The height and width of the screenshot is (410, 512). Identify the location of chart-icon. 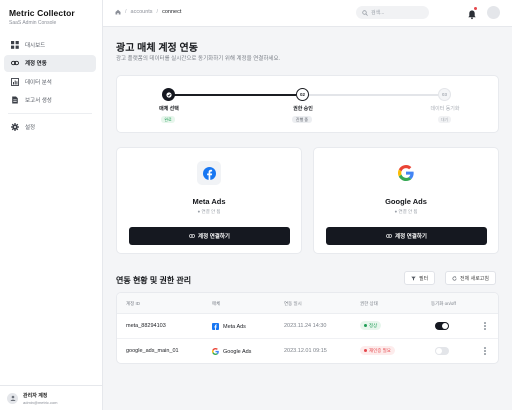
(15, 81).